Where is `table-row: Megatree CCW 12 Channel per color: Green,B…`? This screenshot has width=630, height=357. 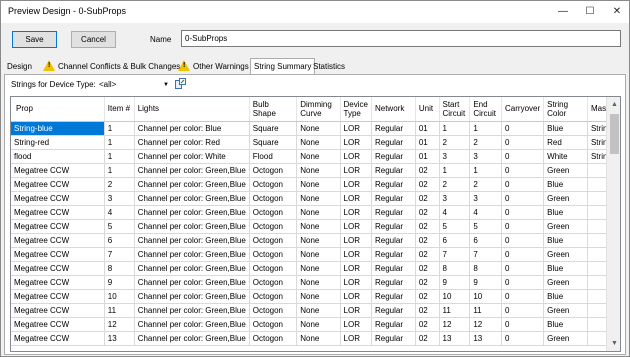
table-row: Megatree CCW 12 Channel per color: Green,B… is located at coordinates (315, 324).